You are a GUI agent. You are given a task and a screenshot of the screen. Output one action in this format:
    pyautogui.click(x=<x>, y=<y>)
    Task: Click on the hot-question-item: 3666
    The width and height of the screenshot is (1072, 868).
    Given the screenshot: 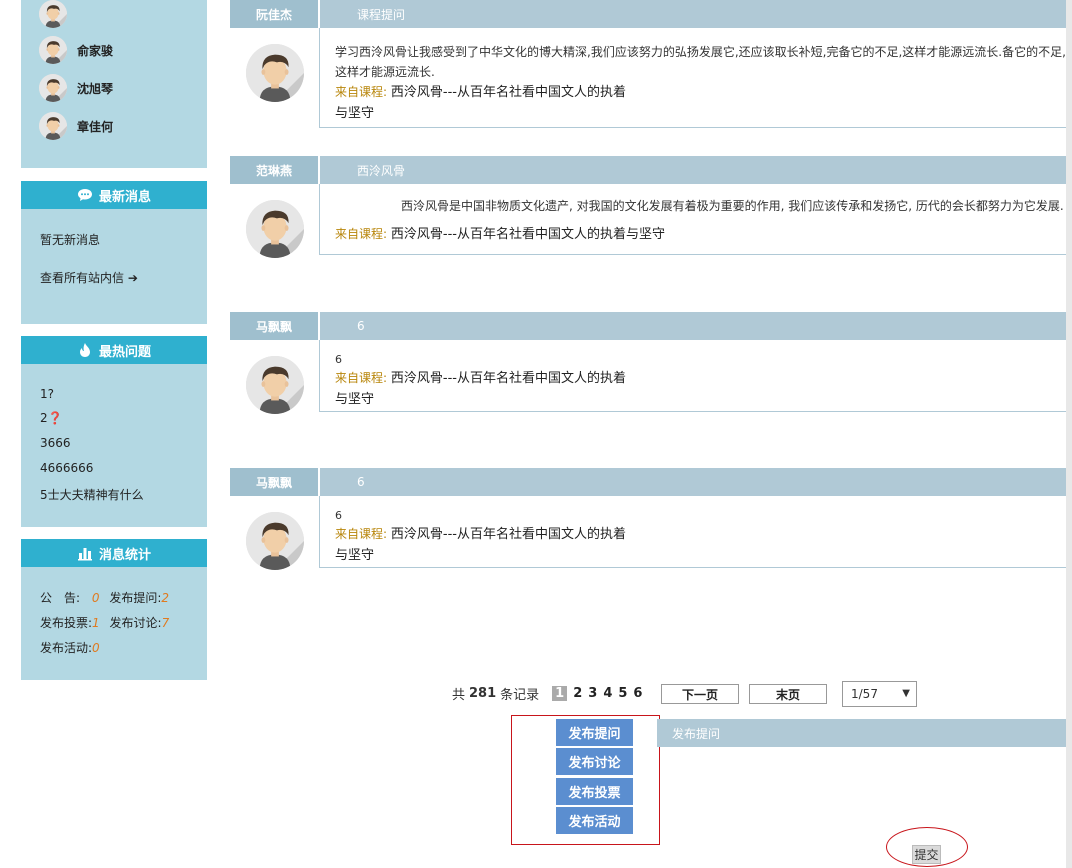 What is the action you would take?
    pyautogui.click(x=55, y=443)
    